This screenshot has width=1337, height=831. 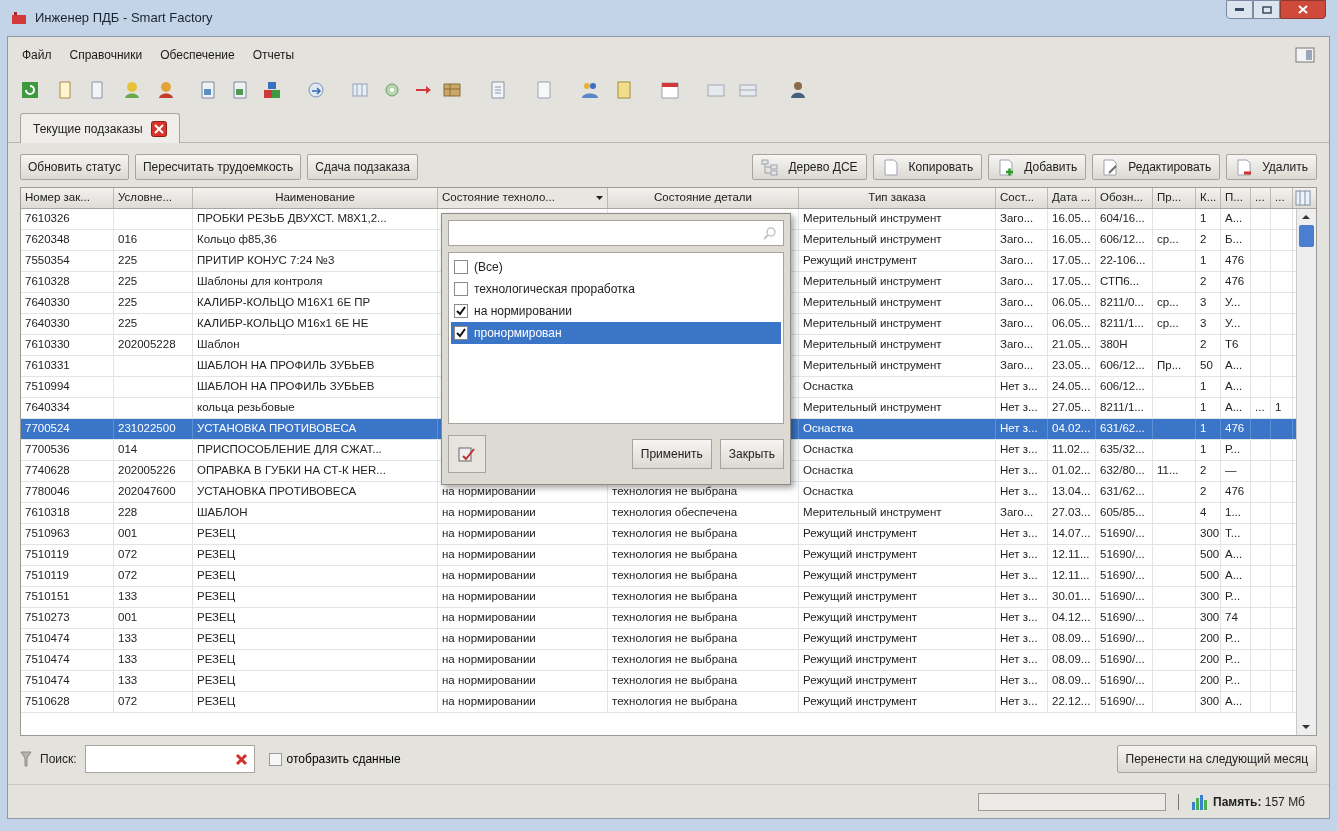 I want to click on filter-item: (Все), so click(x=616, y=267).